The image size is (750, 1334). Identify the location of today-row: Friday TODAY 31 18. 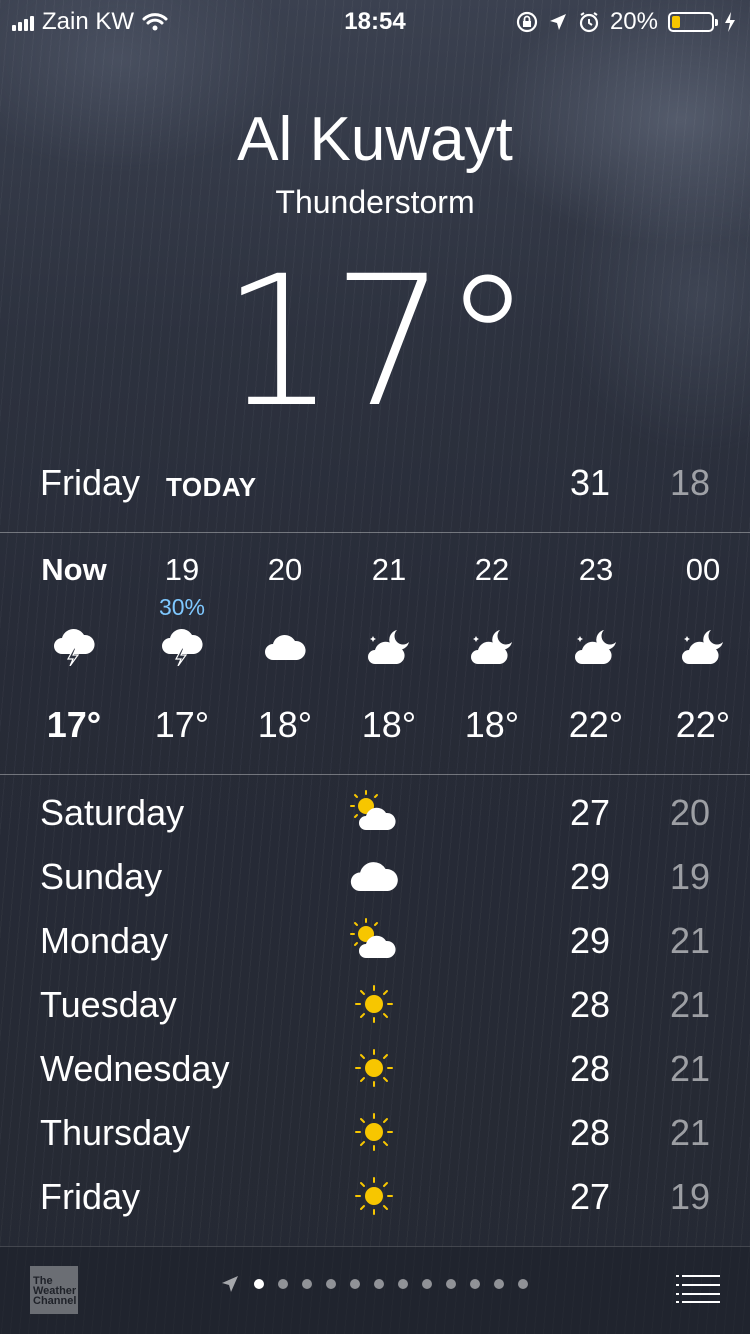
(375, 486).